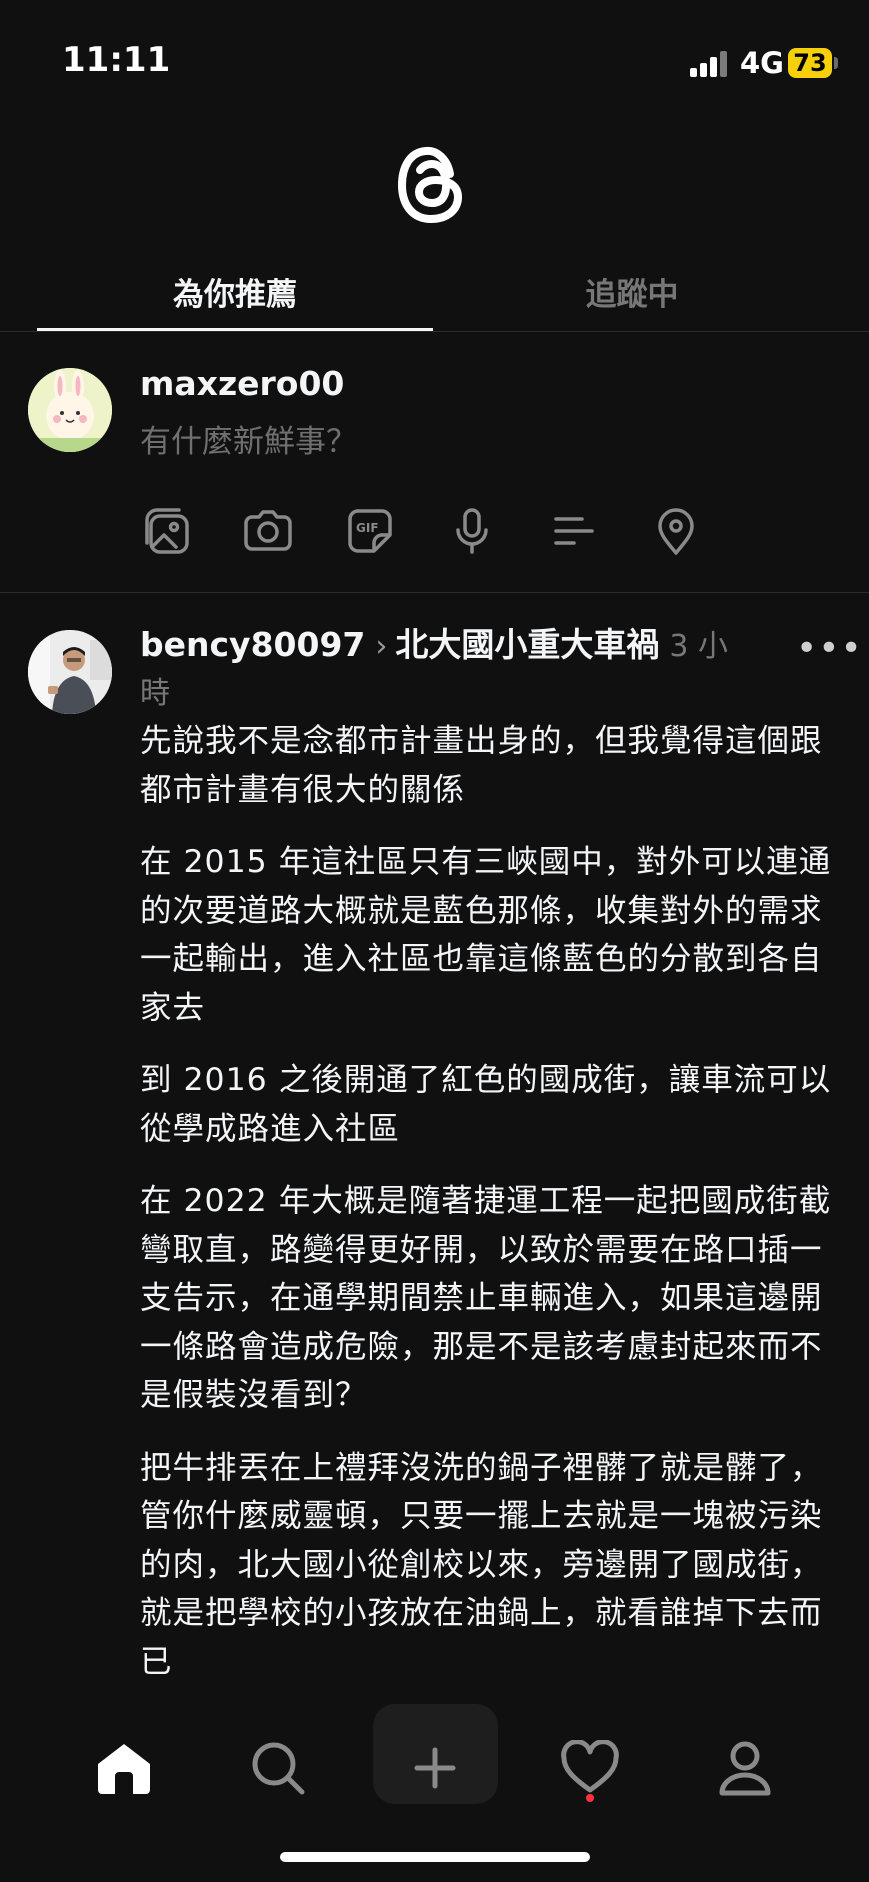  I want to click on status-time: 11:11, so click(116, 60).